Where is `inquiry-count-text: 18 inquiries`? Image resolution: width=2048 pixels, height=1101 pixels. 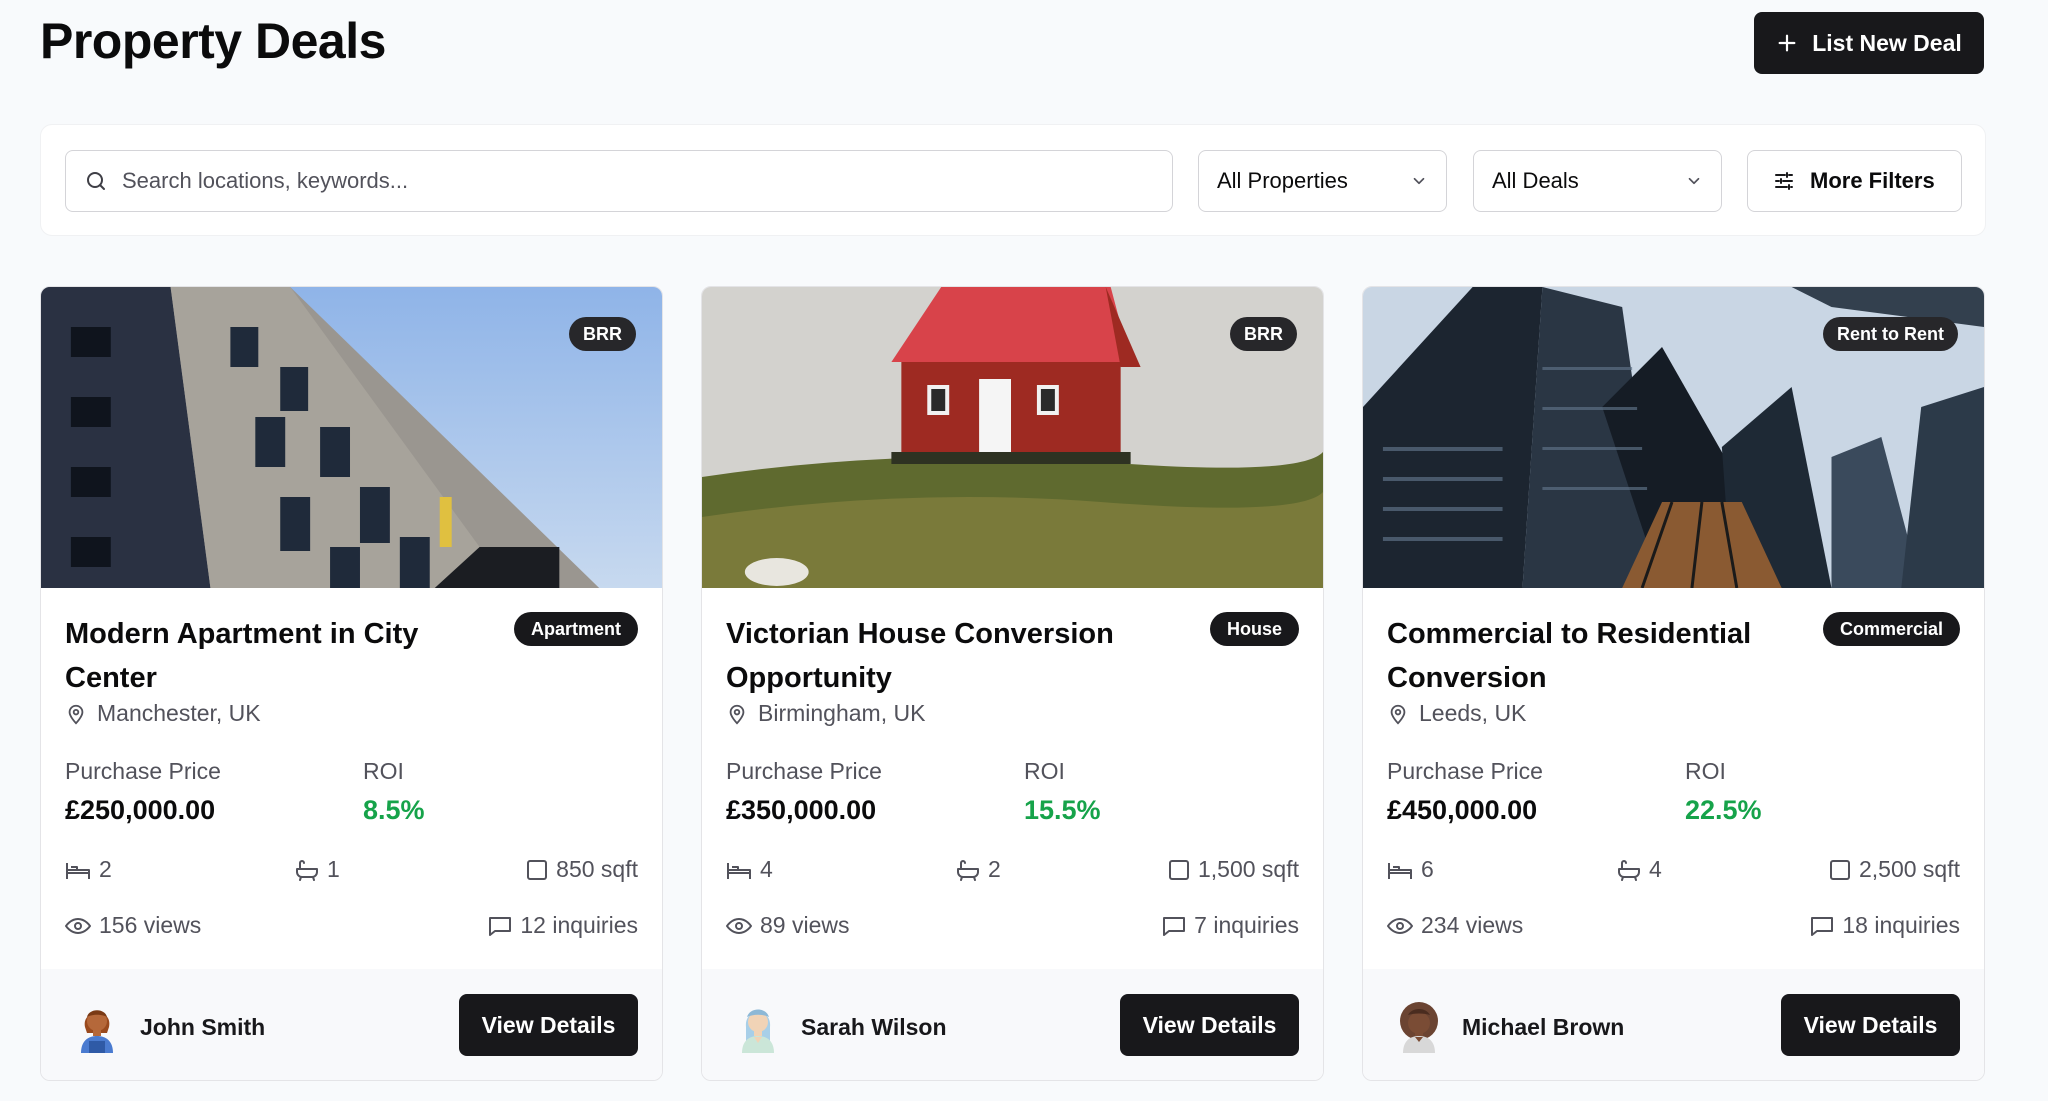 inquiry-count-text: 18 inquiries is located at coordinates (1901, 925).